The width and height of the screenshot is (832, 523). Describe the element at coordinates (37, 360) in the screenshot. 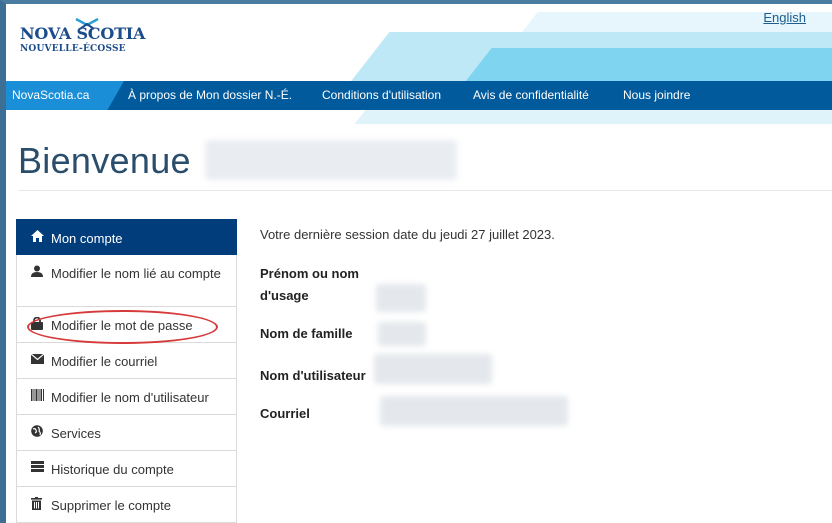

I see `envelope-icon` at that location.